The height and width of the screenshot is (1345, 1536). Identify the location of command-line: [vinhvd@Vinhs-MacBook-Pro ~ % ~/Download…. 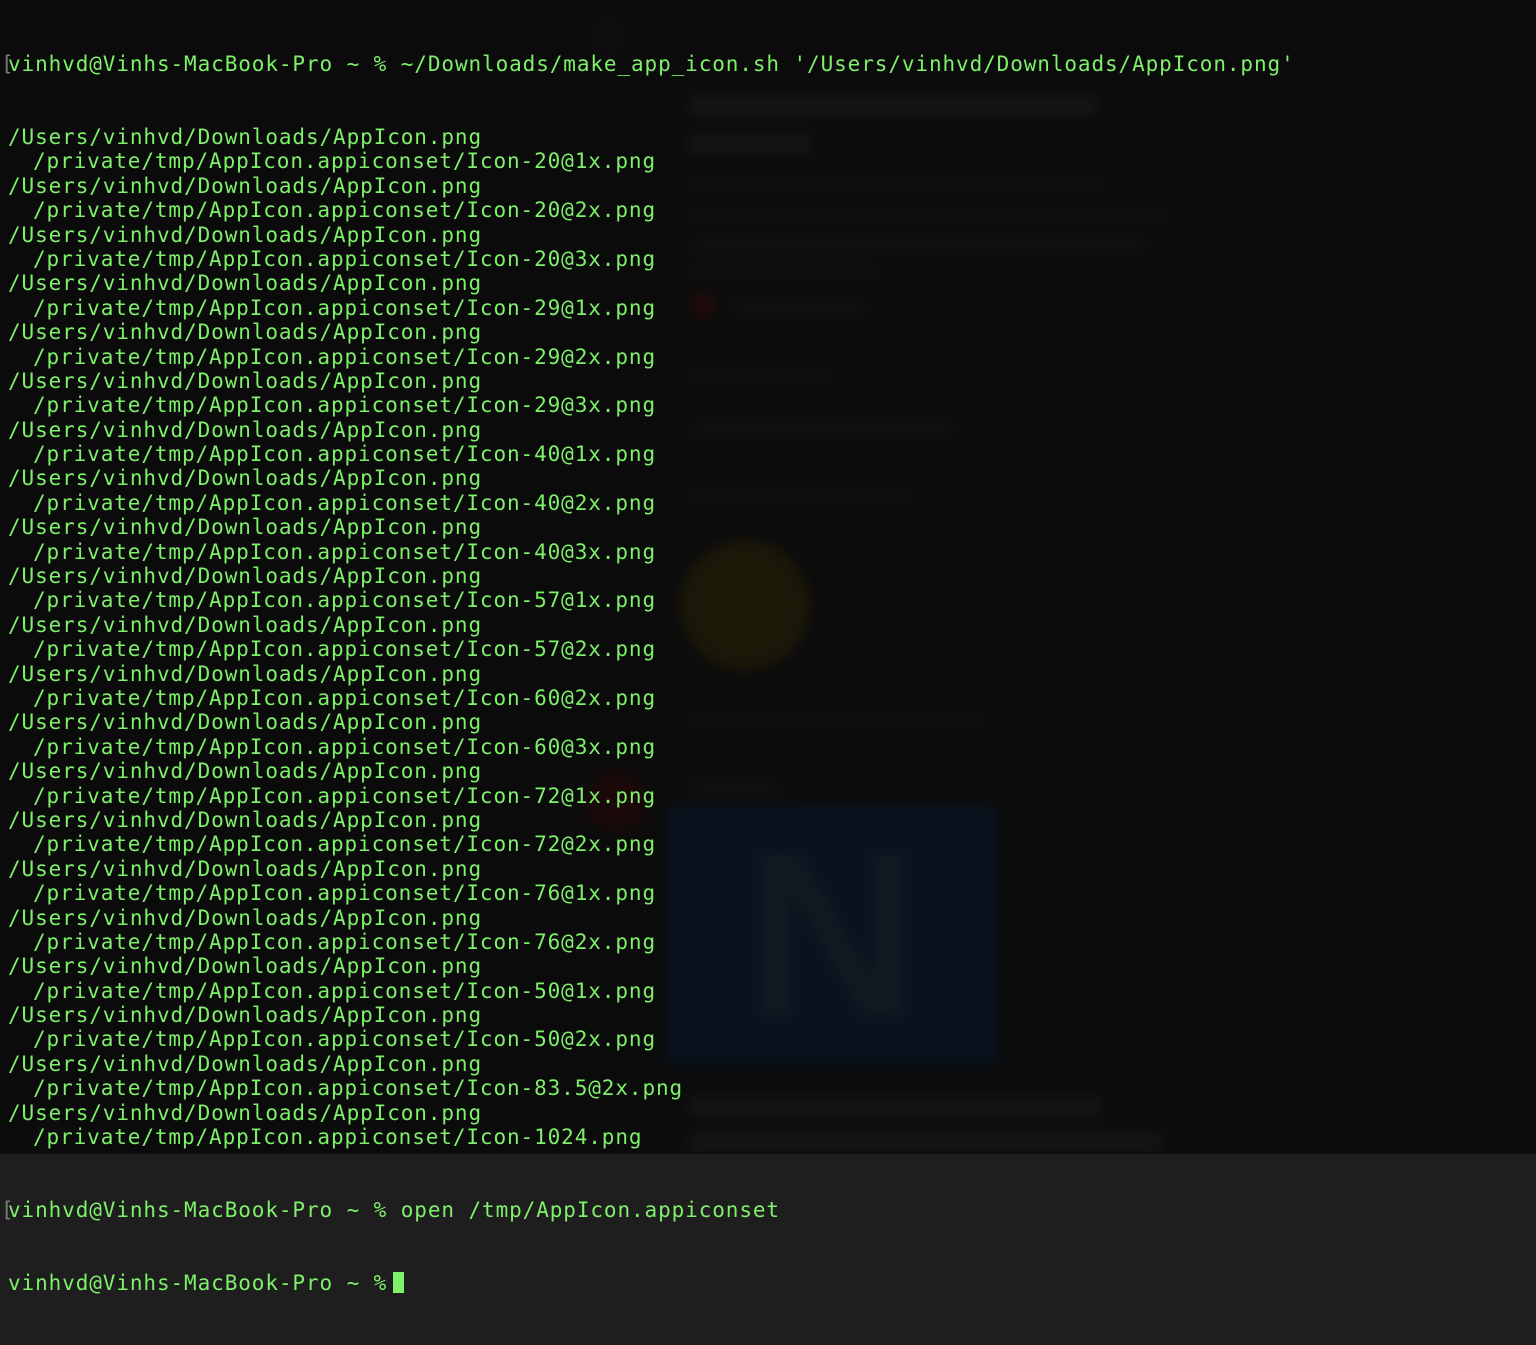
(648, 63).